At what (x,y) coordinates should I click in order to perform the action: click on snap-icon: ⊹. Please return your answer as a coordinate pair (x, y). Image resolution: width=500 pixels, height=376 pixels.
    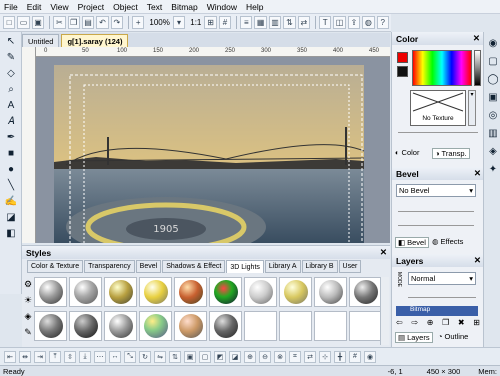
    Looking at the image, I should click on (325, 356).